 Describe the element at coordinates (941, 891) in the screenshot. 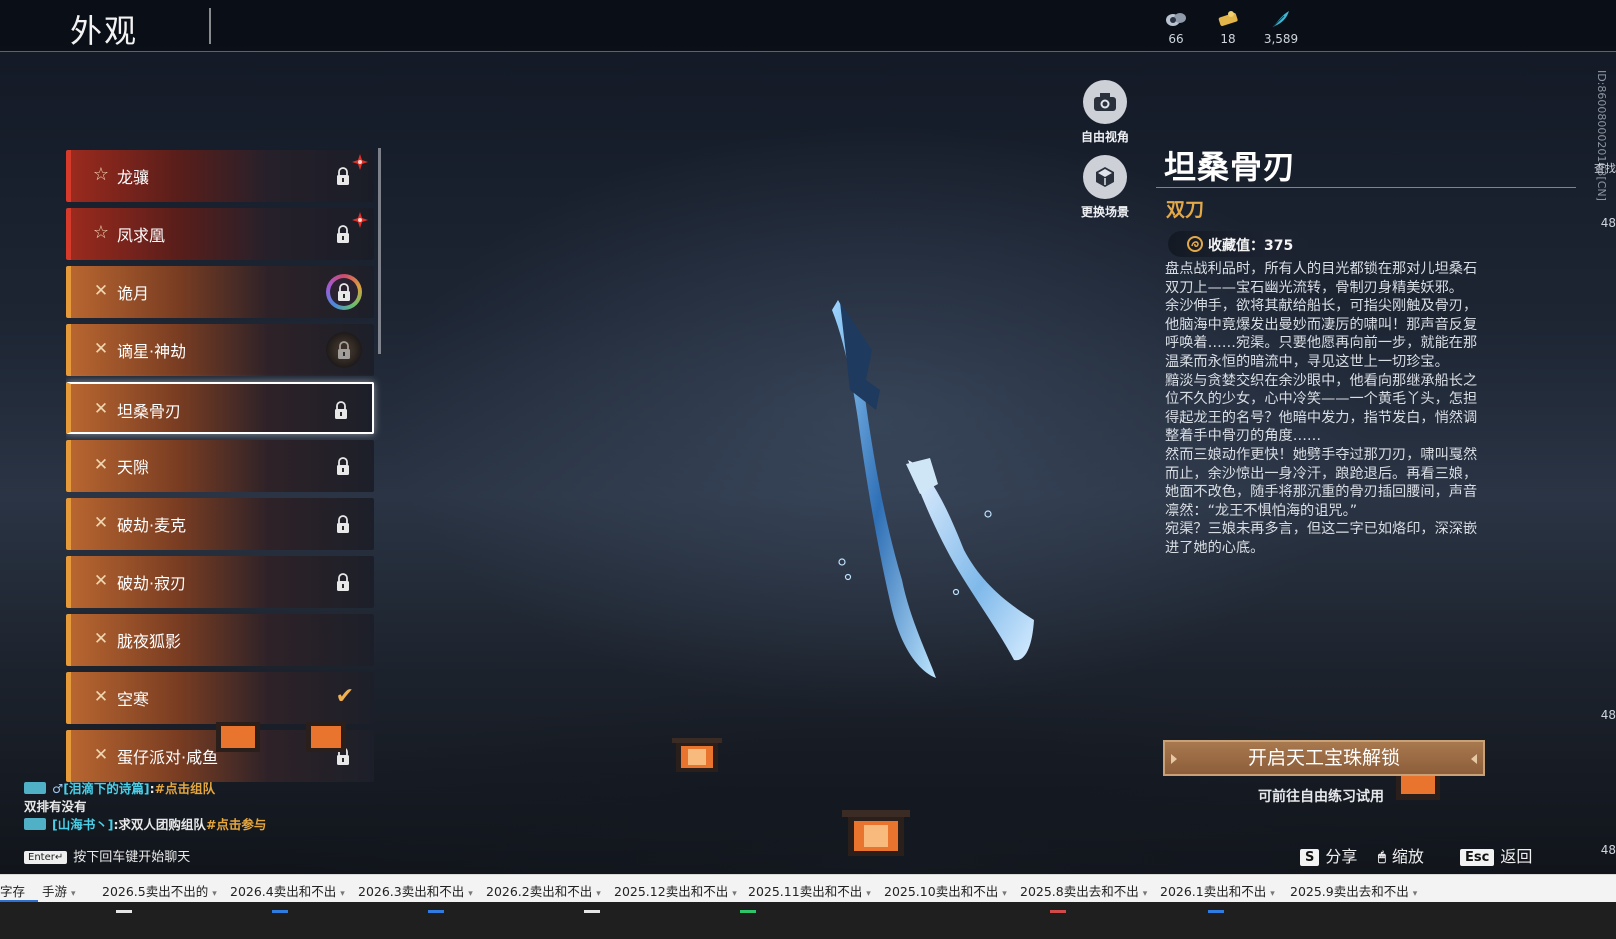

I see `bookmark-label: 2025.10卖出和不出` at that location.